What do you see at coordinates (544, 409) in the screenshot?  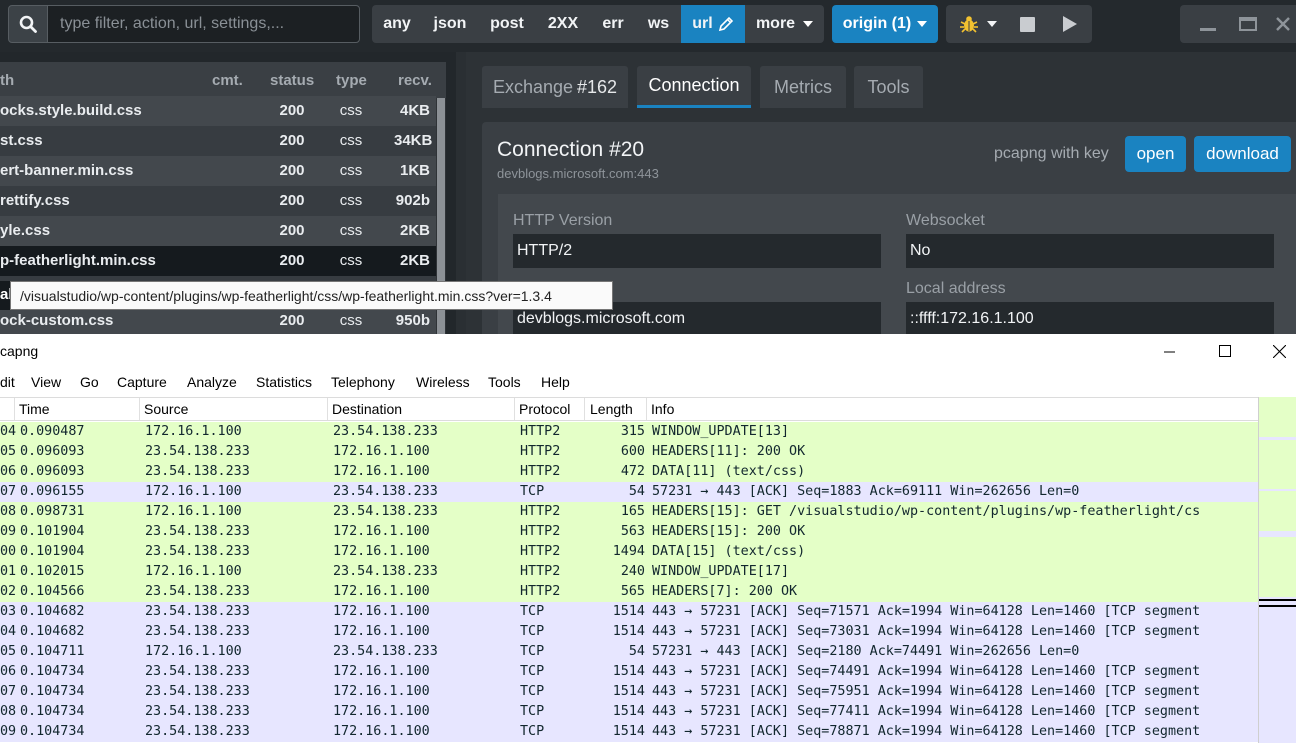 I see `col-protocol: Protocol` at bounding box center [544, 409].